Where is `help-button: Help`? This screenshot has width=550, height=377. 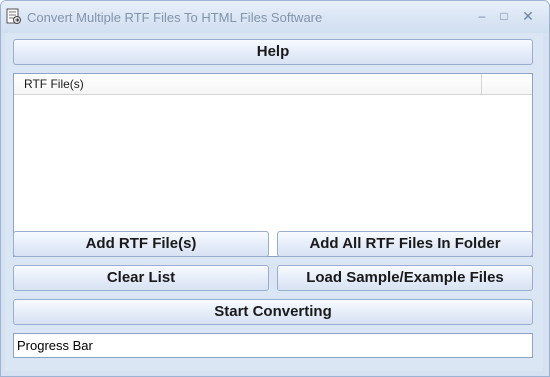
help-button: Help is located at coordinates (273, 52).